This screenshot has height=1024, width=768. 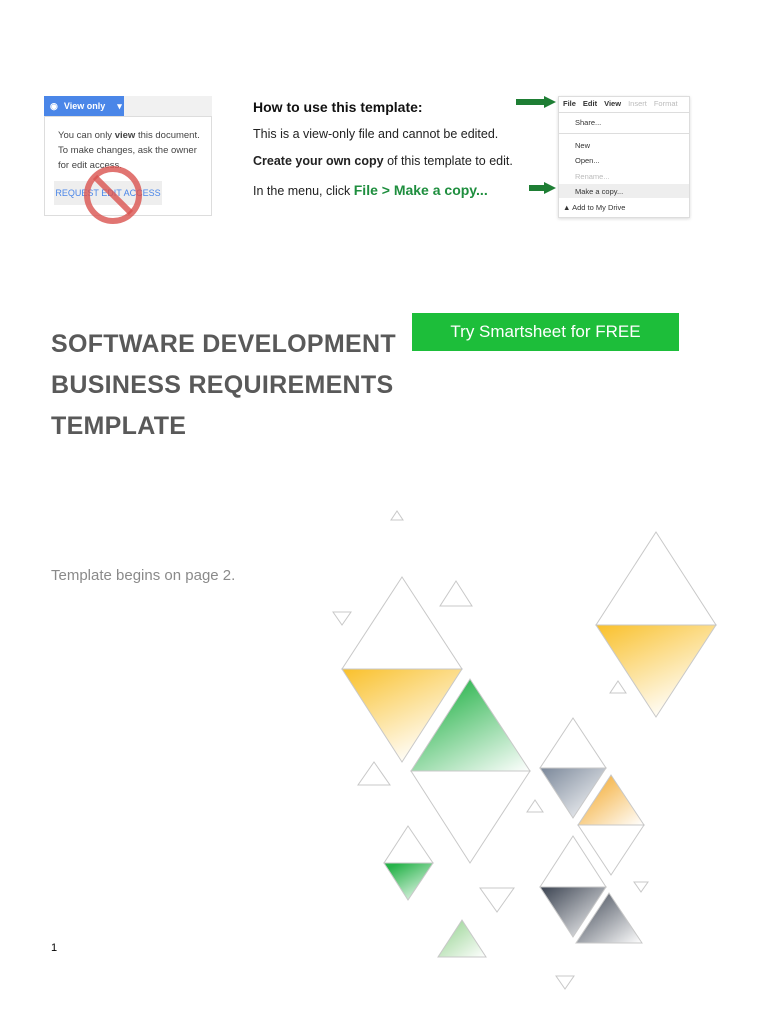 What do you see at coordinates (408, 881) in the screenshot?
I see `green-triangle` at bounding box center [408, 881].